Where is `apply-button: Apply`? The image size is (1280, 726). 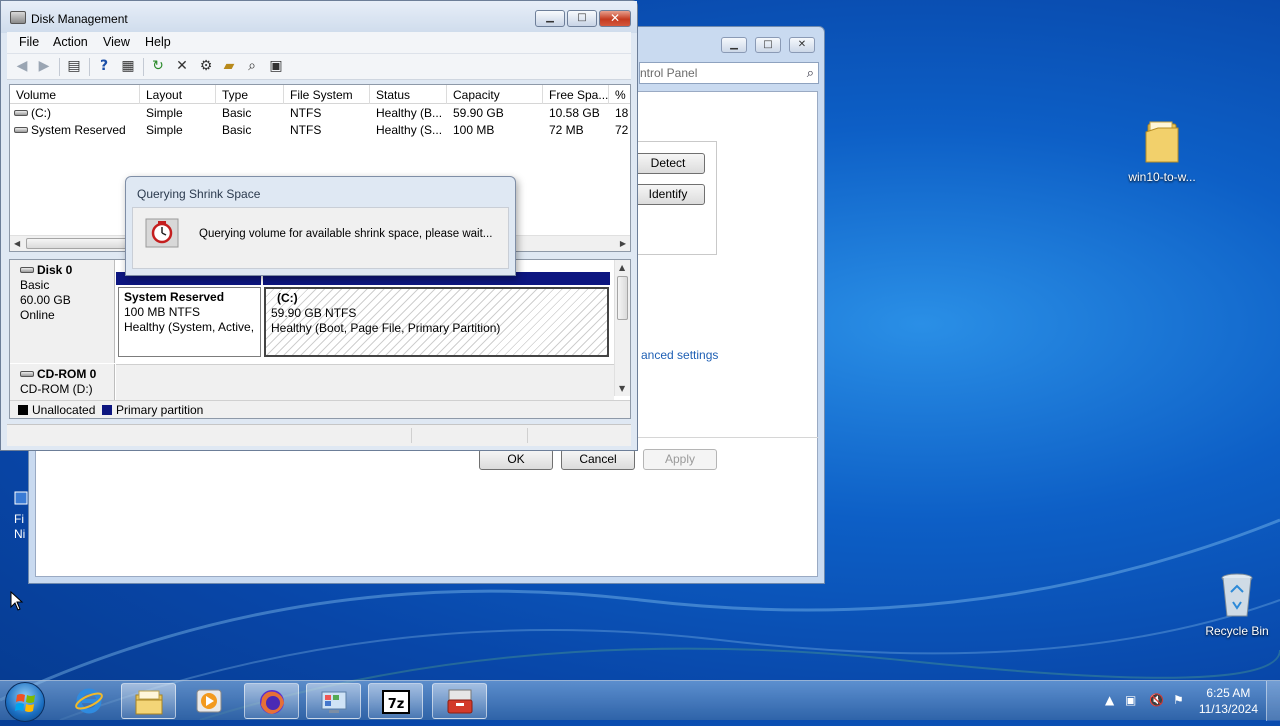 apply-button: Apply is located at coordinates (680, 459).